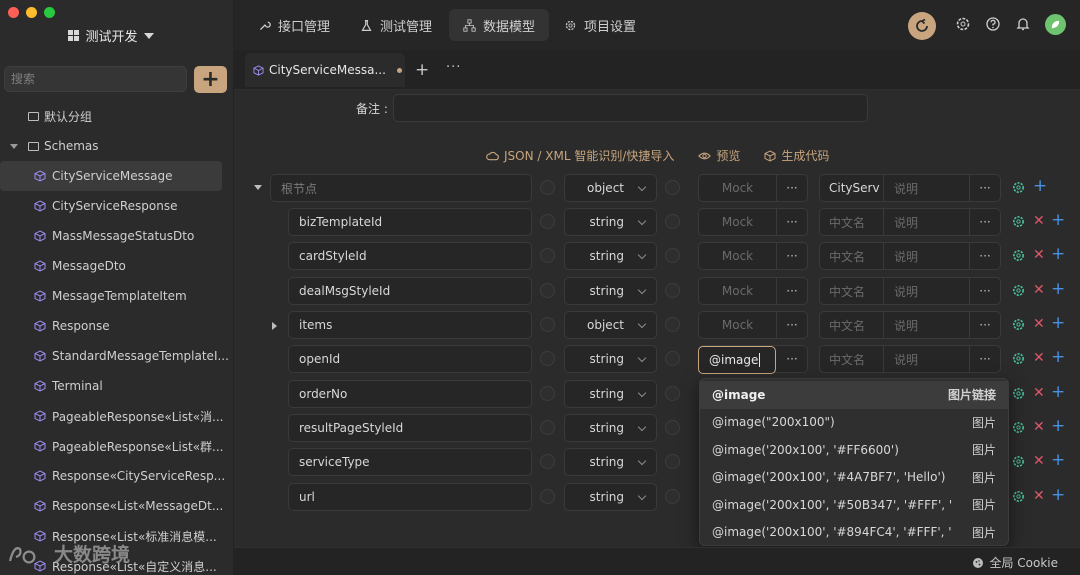 The height and width of the screenshot is (575, 1080). What do you see at coordinates (854, 450) in the screenshot?
I see `mock-suggestion-item: @image('200x100', '#FF6600') 图片` at bounding box center [854, 450].